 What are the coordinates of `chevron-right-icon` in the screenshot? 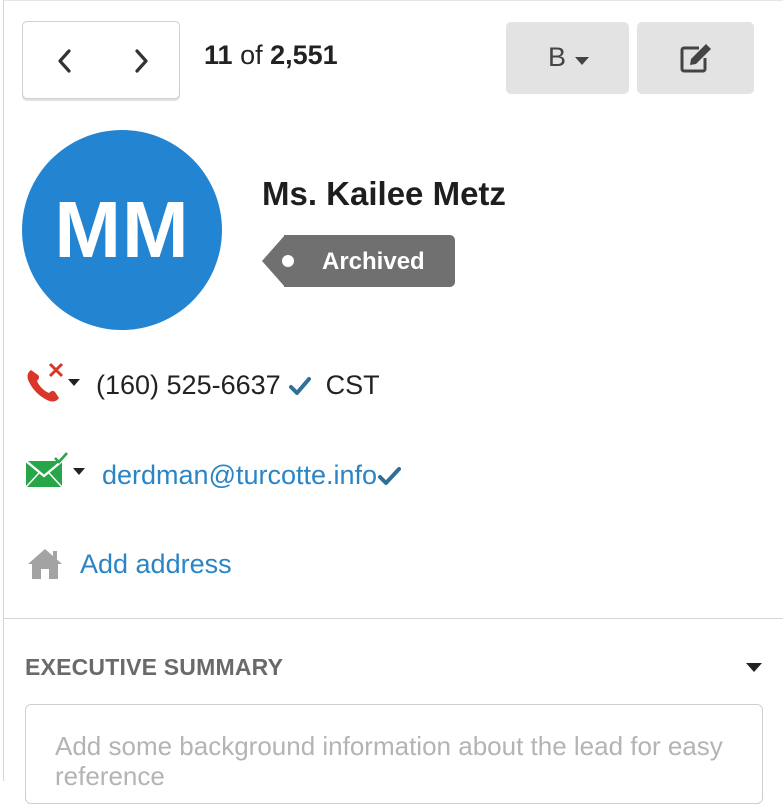 It's located at (141, 61).